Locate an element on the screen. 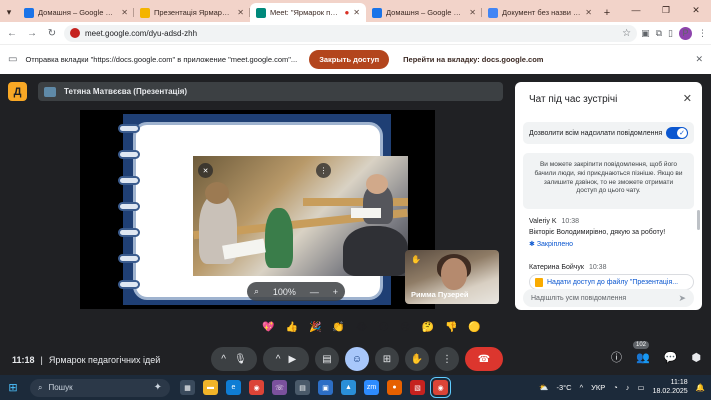  file-explorer-icon: ▬ is located at coordinates (210, 387).